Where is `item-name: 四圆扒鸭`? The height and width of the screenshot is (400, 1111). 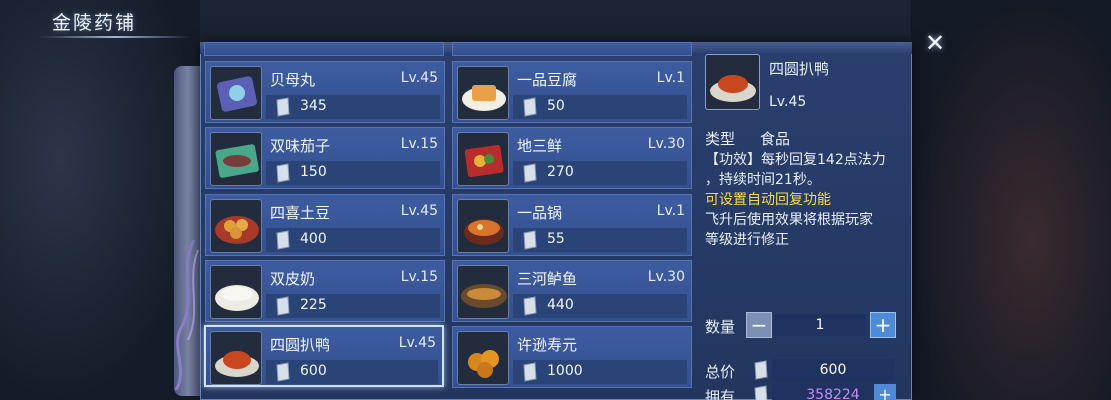 item-name: 四圆扒鸭 is located at coordinates (300, 345).